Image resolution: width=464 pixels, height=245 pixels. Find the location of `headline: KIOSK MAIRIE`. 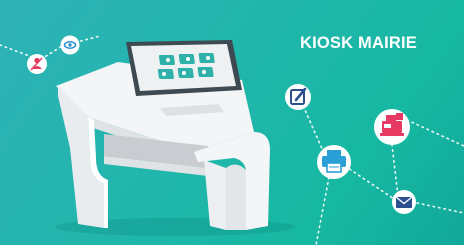

headline: KIOSK MAIRIE is located at coordinates (358, 43).